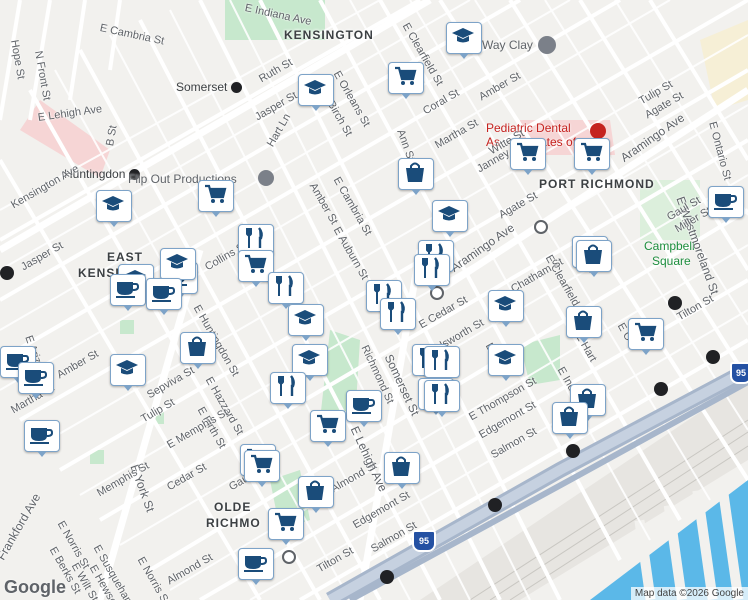 Image resolution: width=748 pixels, height=600 pixels. What do you see at coordinates (329, 35) in the screenshot?
I see `place-kensington: KENSINGTON` at bounding box center [329, 35].